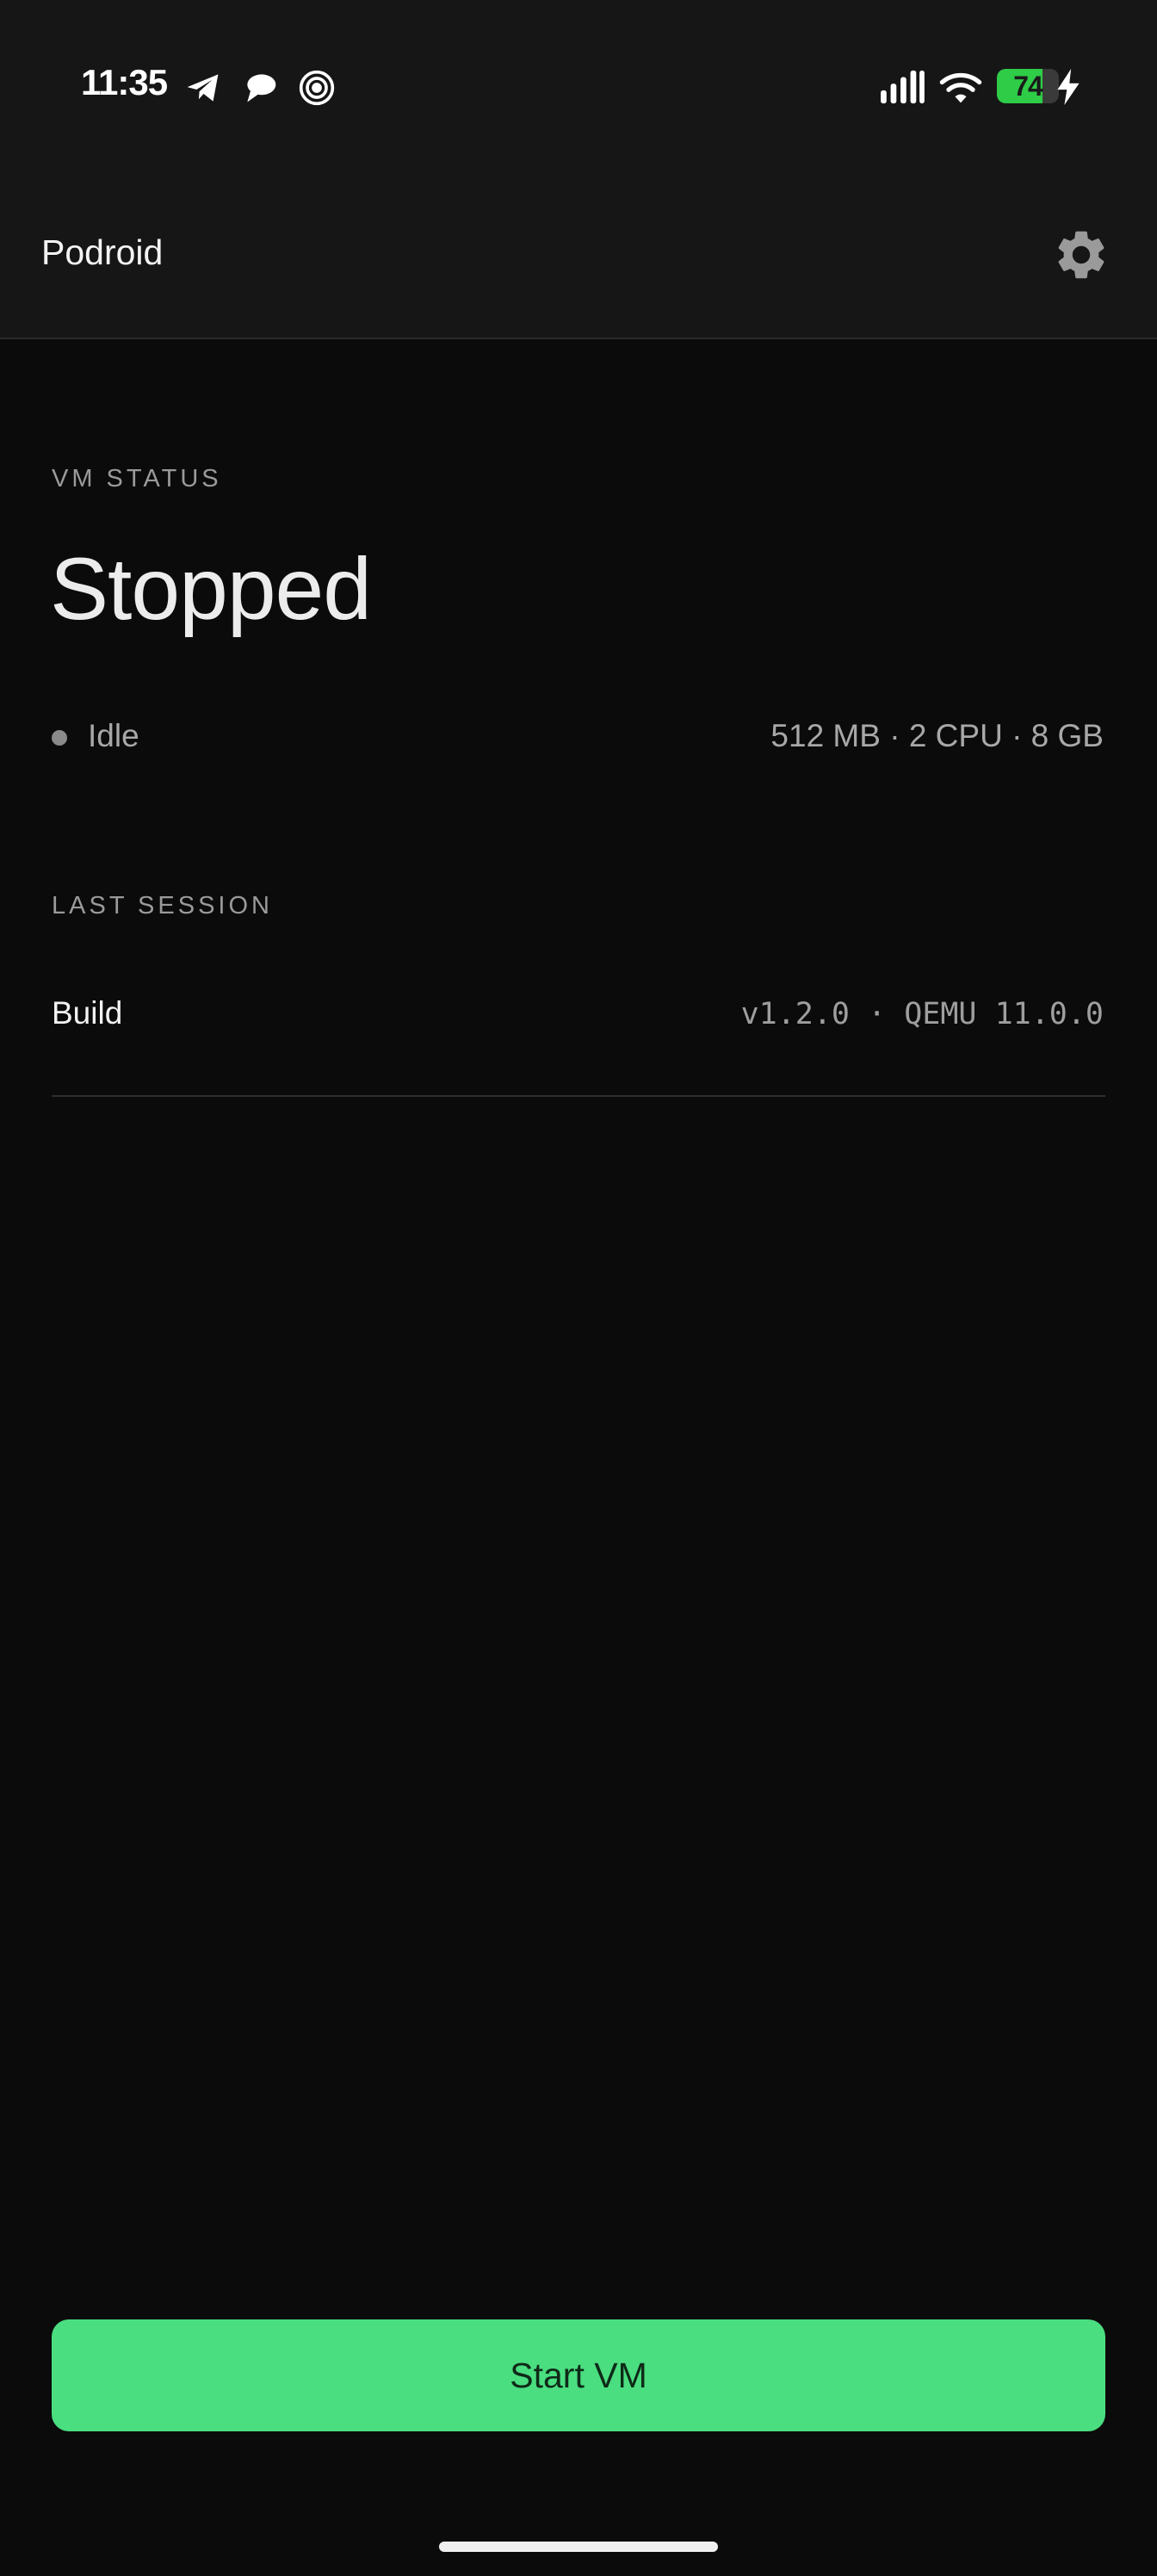 The height and width of the screenshot is (2576, 1157). What do you see at coordinates (88, 1013) in the screenshot?
I see `build-label: Build` at bounding box center [88, 1013].